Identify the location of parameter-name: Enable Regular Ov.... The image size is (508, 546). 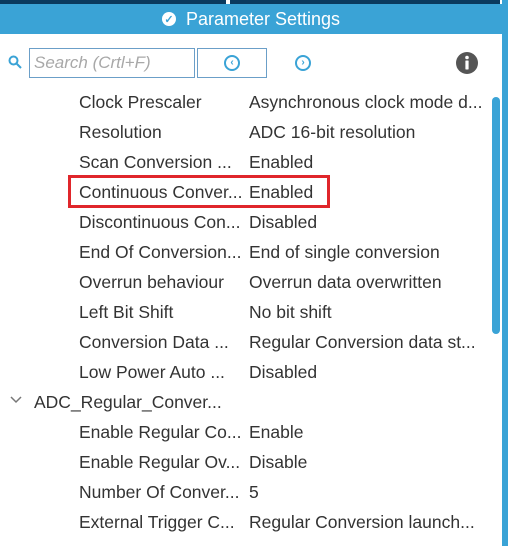
(160, 462).